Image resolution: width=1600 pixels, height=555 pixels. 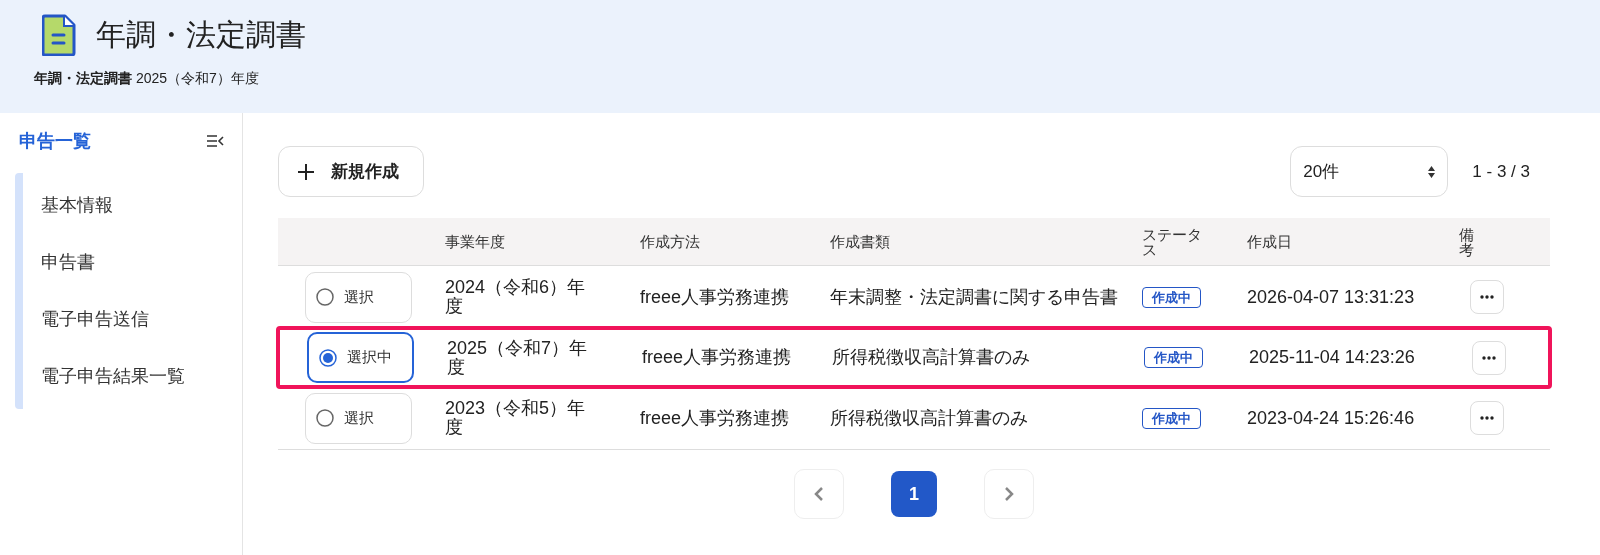 What do you see at coordinates (1331, 418) in the screenshot?
I see `table-cell-text: 2023-04-24 15:26:46` at bounding box center [1331, 418].